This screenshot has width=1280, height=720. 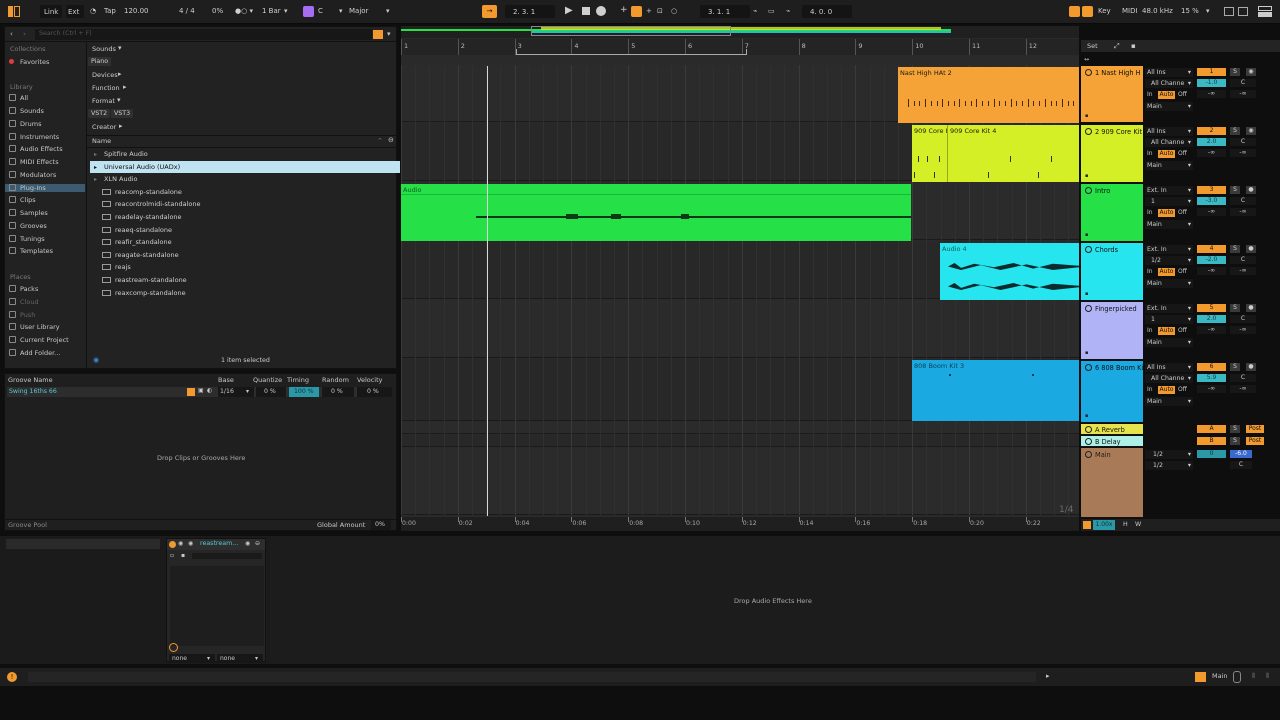 I want to click on set-button: Set, so click(x=1092, y=46).